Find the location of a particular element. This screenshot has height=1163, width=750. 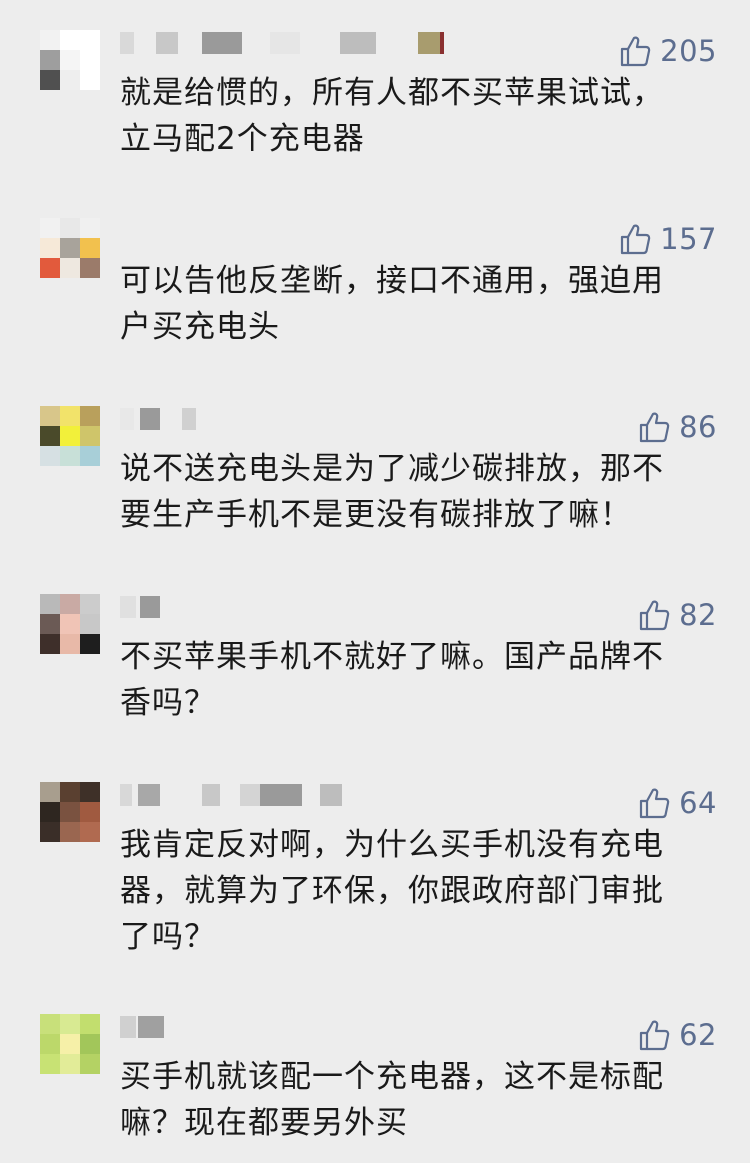

like-button: 62 is located at coordinates (677, 1035).